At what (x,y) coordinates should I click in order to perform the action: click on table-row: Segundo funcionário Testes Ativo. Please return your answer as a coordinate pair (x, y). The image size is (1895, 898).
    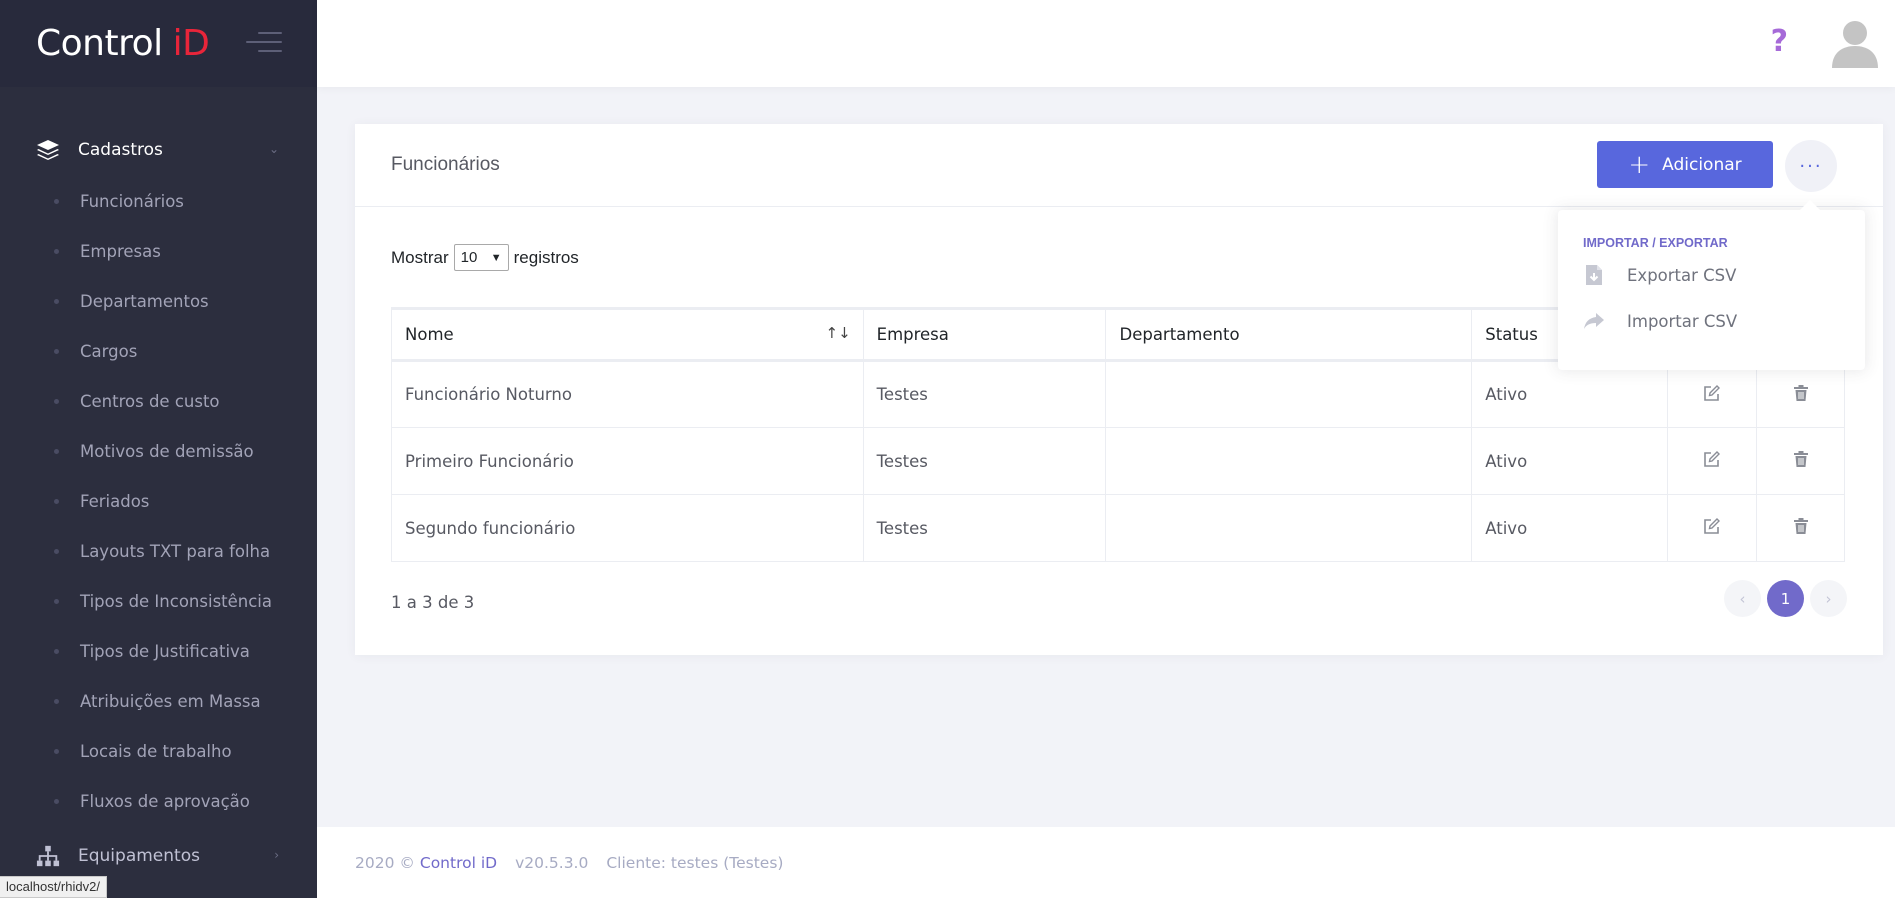
    Looking at the image, I should click on (1118, 528).